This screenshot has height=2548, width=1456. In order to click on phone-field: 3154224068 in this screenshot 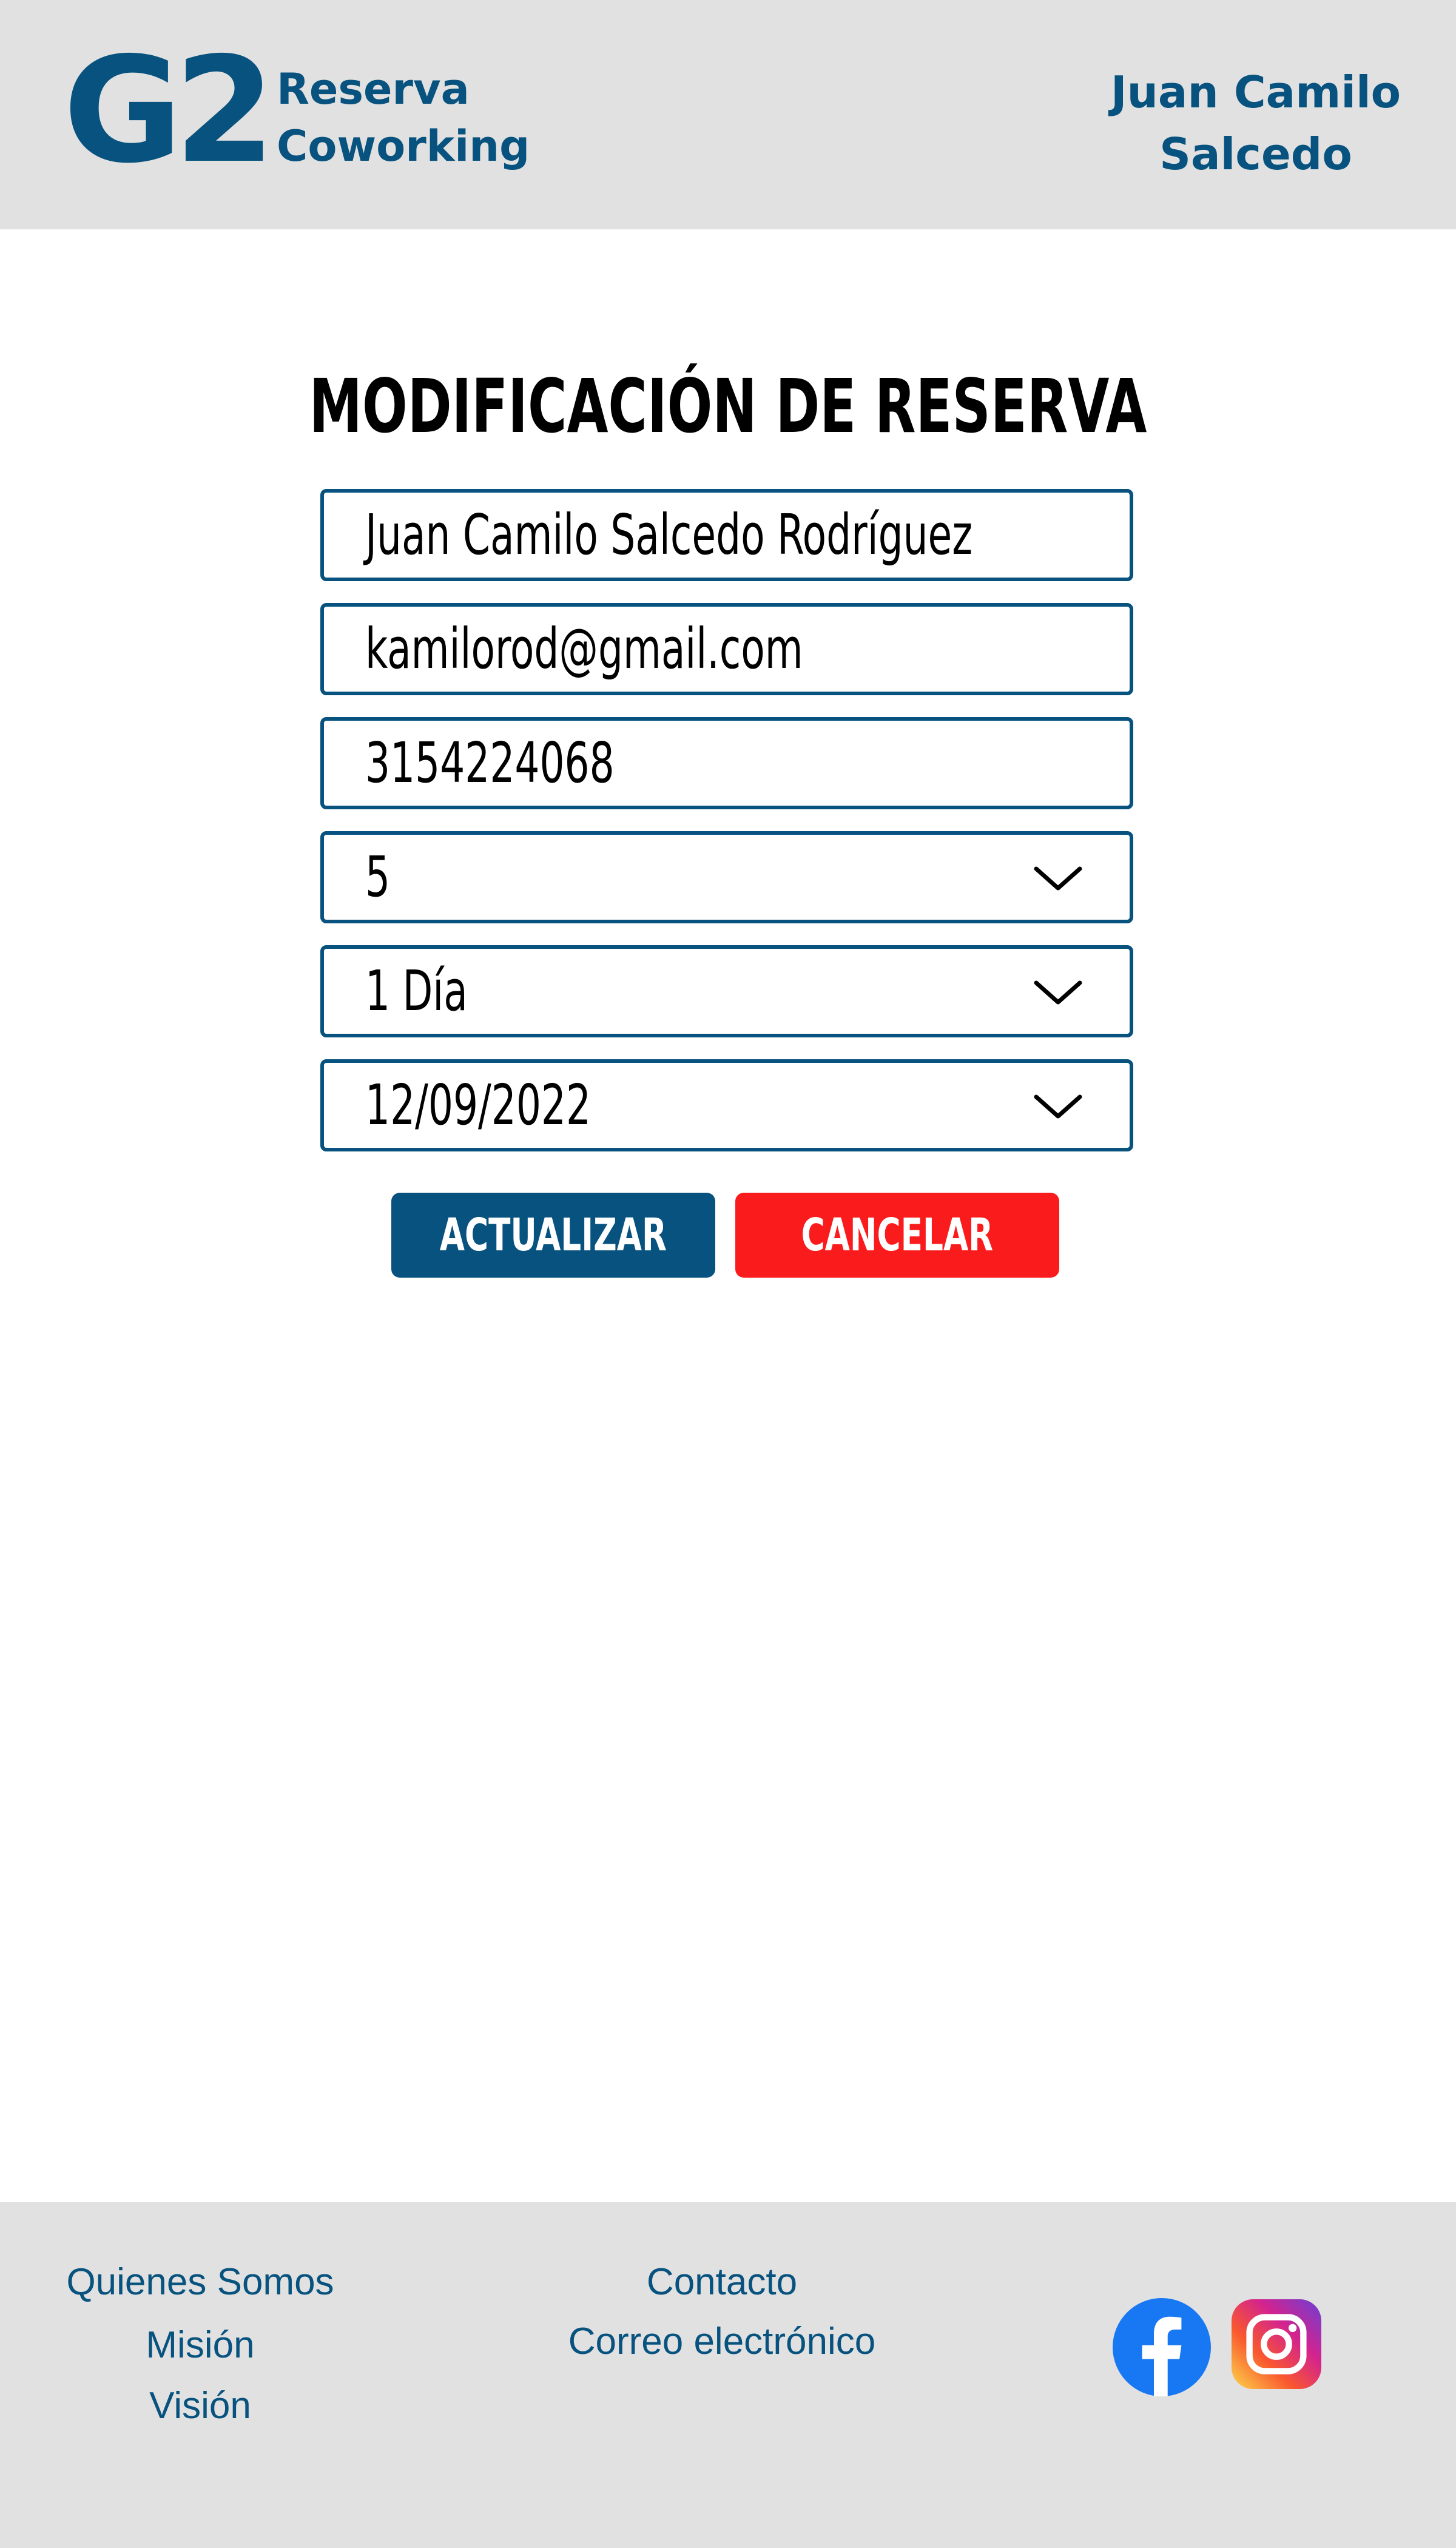, I will do `click(726, 763)`.